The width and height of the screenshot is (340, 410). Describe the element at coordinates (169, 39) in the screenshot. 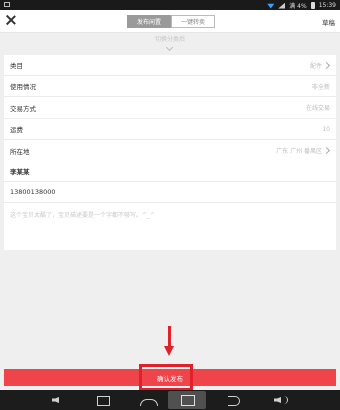

I see `category-hint: 切换分类后` at that location.